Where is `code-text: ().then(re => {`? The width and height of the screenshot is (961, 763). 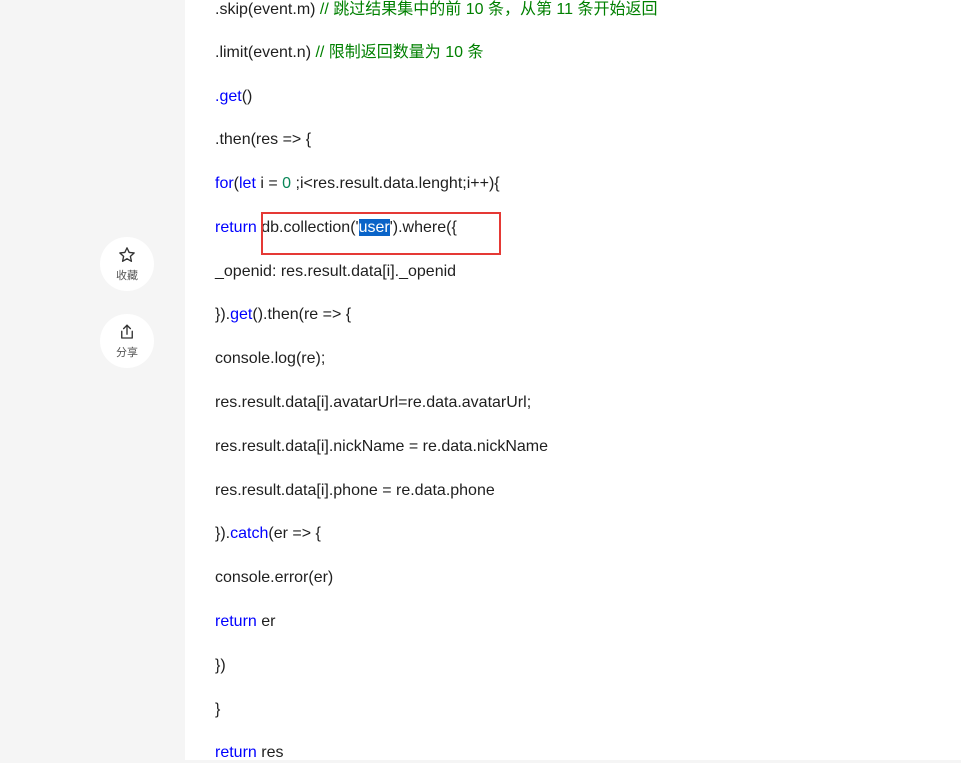 code-text: ().then(re => { is located at coordinates (302, 314).